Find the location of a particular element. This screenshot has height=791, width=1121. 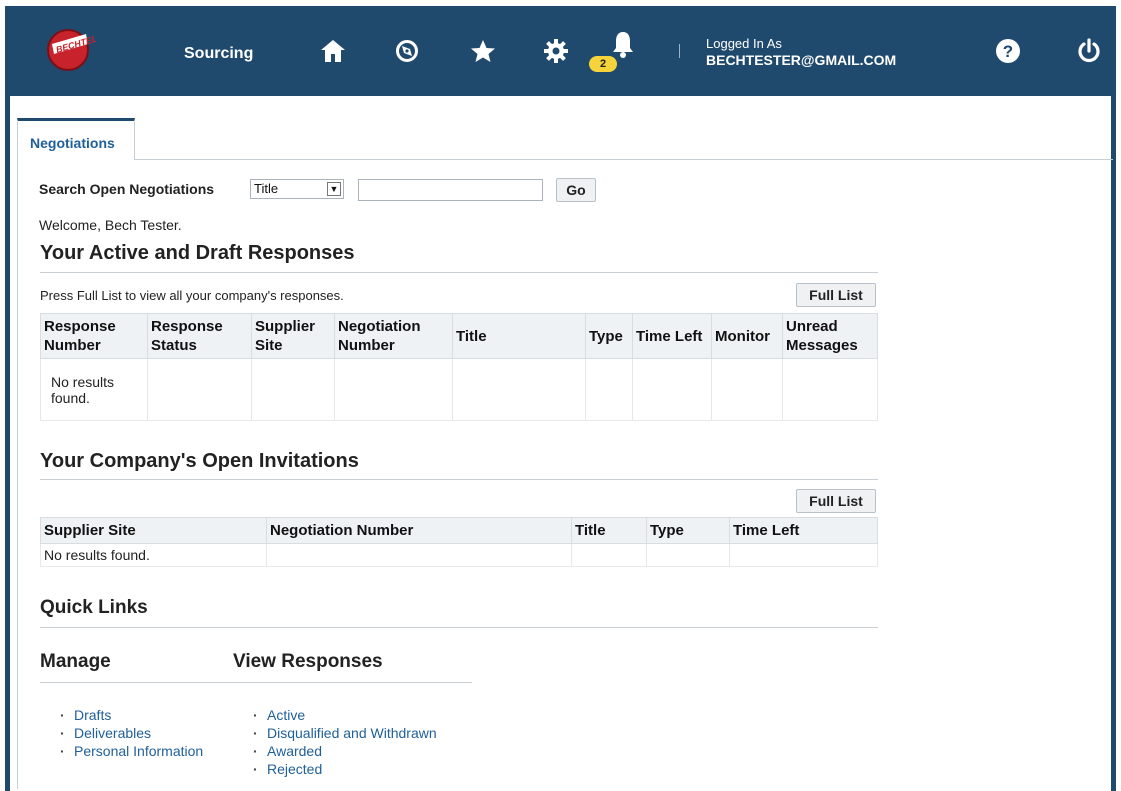

link-deliverables: Deliverables is located at coordinates (112, 733).